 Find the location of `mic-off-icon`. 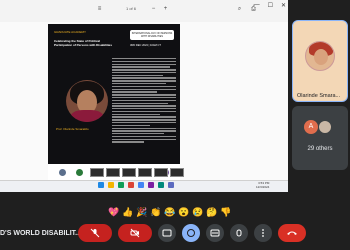

mic-off-icon is located at coordinates (95, 233).